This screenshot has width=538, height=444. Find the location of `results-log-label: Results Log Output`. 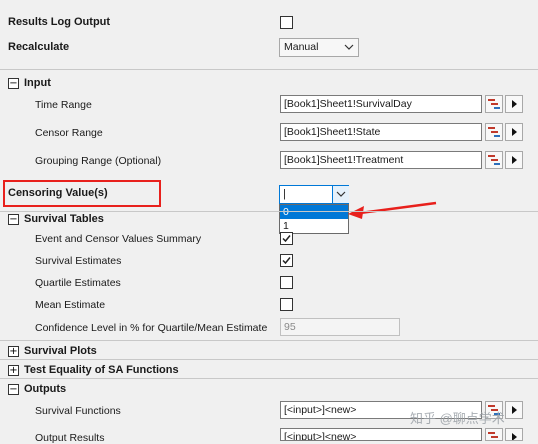

results-log-label: Results Log Output is located at coordinates (59, 22).